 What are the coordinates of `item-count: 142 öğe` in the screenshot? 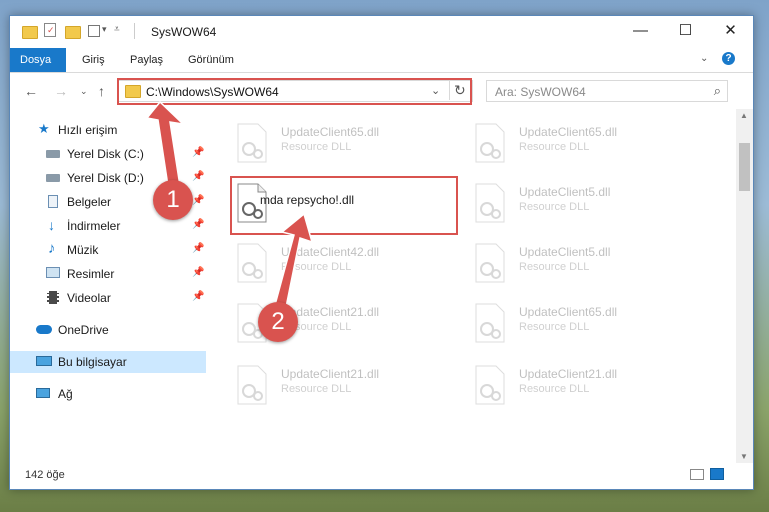 It's located at (45, 475).